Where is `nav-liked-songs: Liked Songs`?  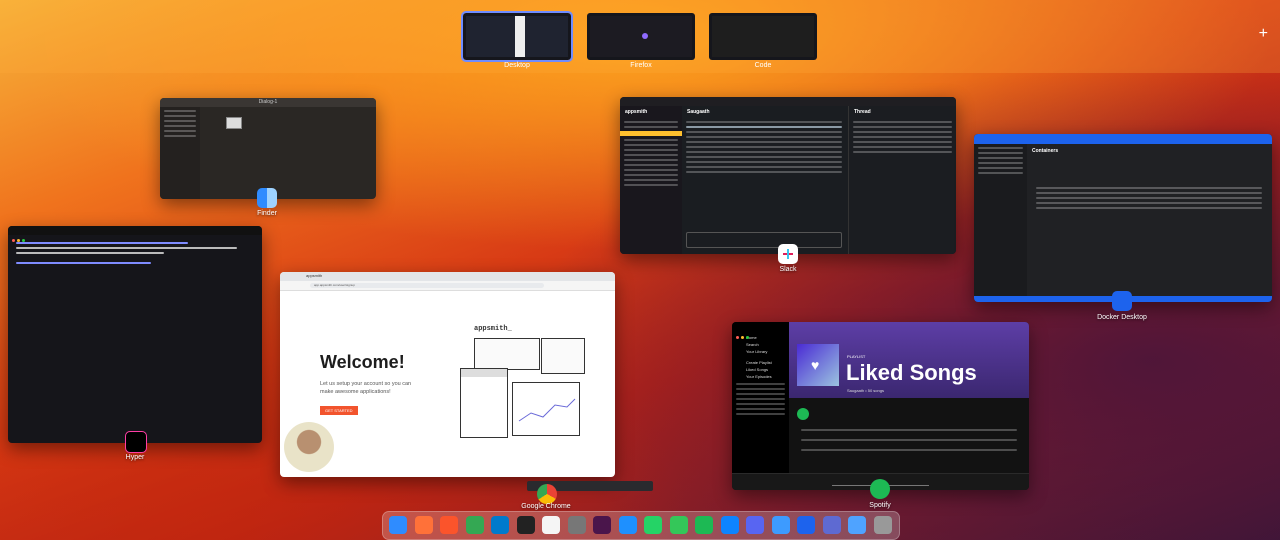
nav-liked-songs: Liked Songs is located at coordinates (767, 369).